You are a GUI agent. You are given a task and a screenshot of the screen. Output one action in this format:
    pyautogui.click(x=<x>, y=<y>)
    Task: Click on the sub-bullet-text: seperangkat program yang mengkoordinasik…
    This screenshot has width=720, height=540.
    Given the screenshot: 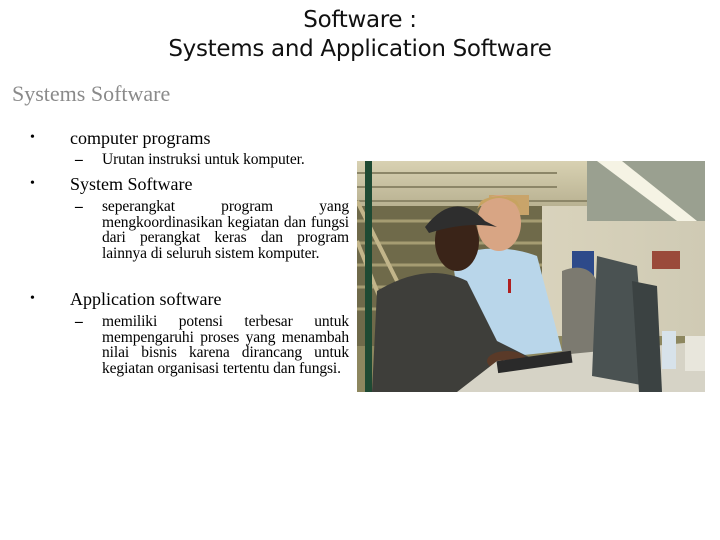 What is the action you would take?
    pyautogui.click(x=225, y=230)
    